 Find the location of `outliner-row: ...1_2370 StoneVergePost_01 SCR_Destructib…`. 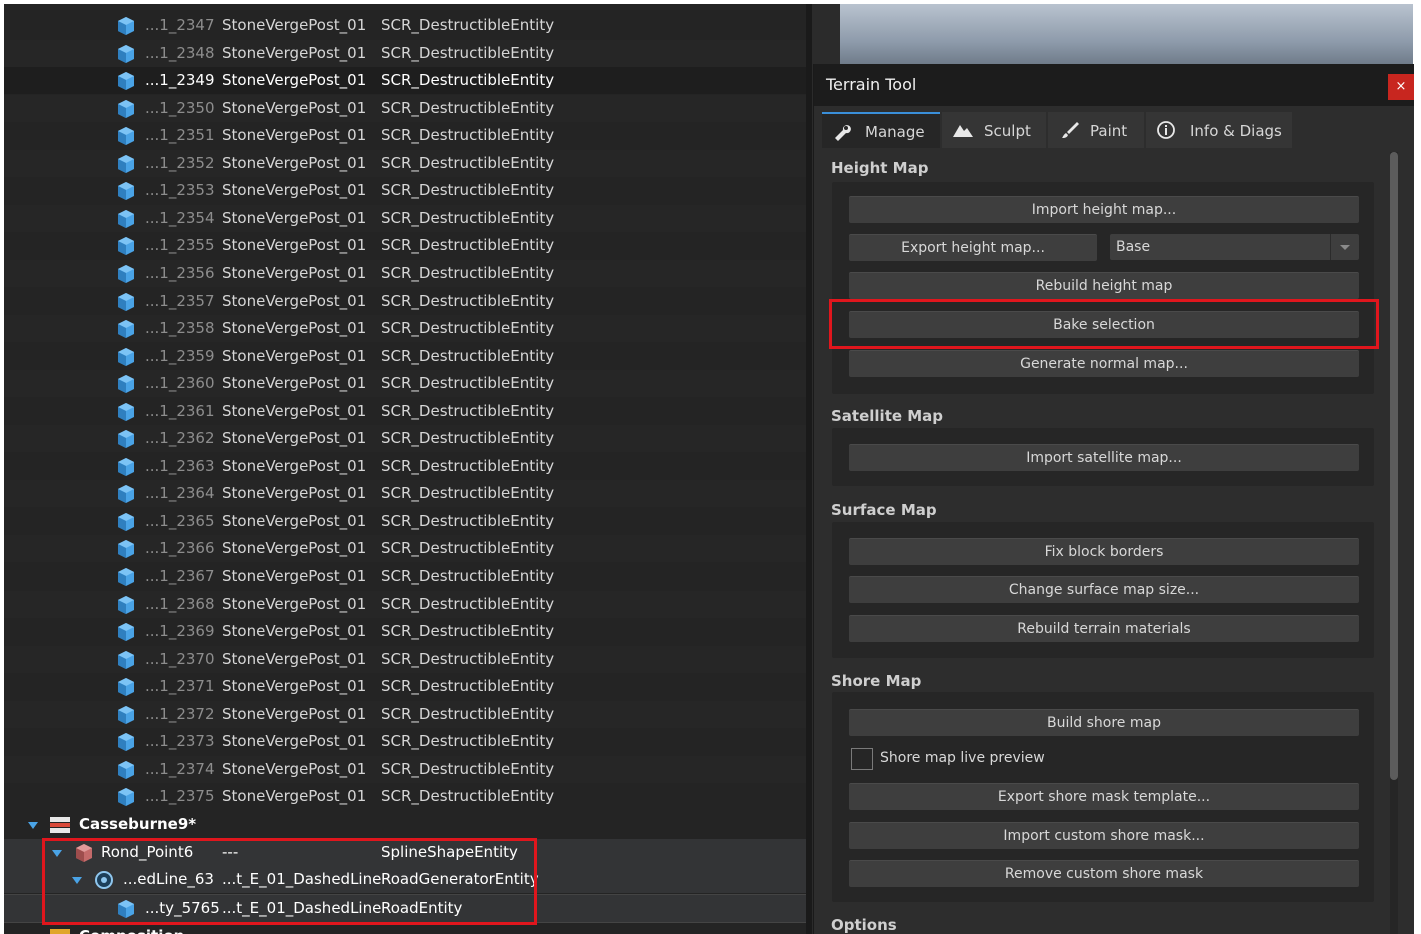

outliner-row: ...1_2370 StoneVergePost_01 SCR_Destructib… is located at coordinates (405, 659).